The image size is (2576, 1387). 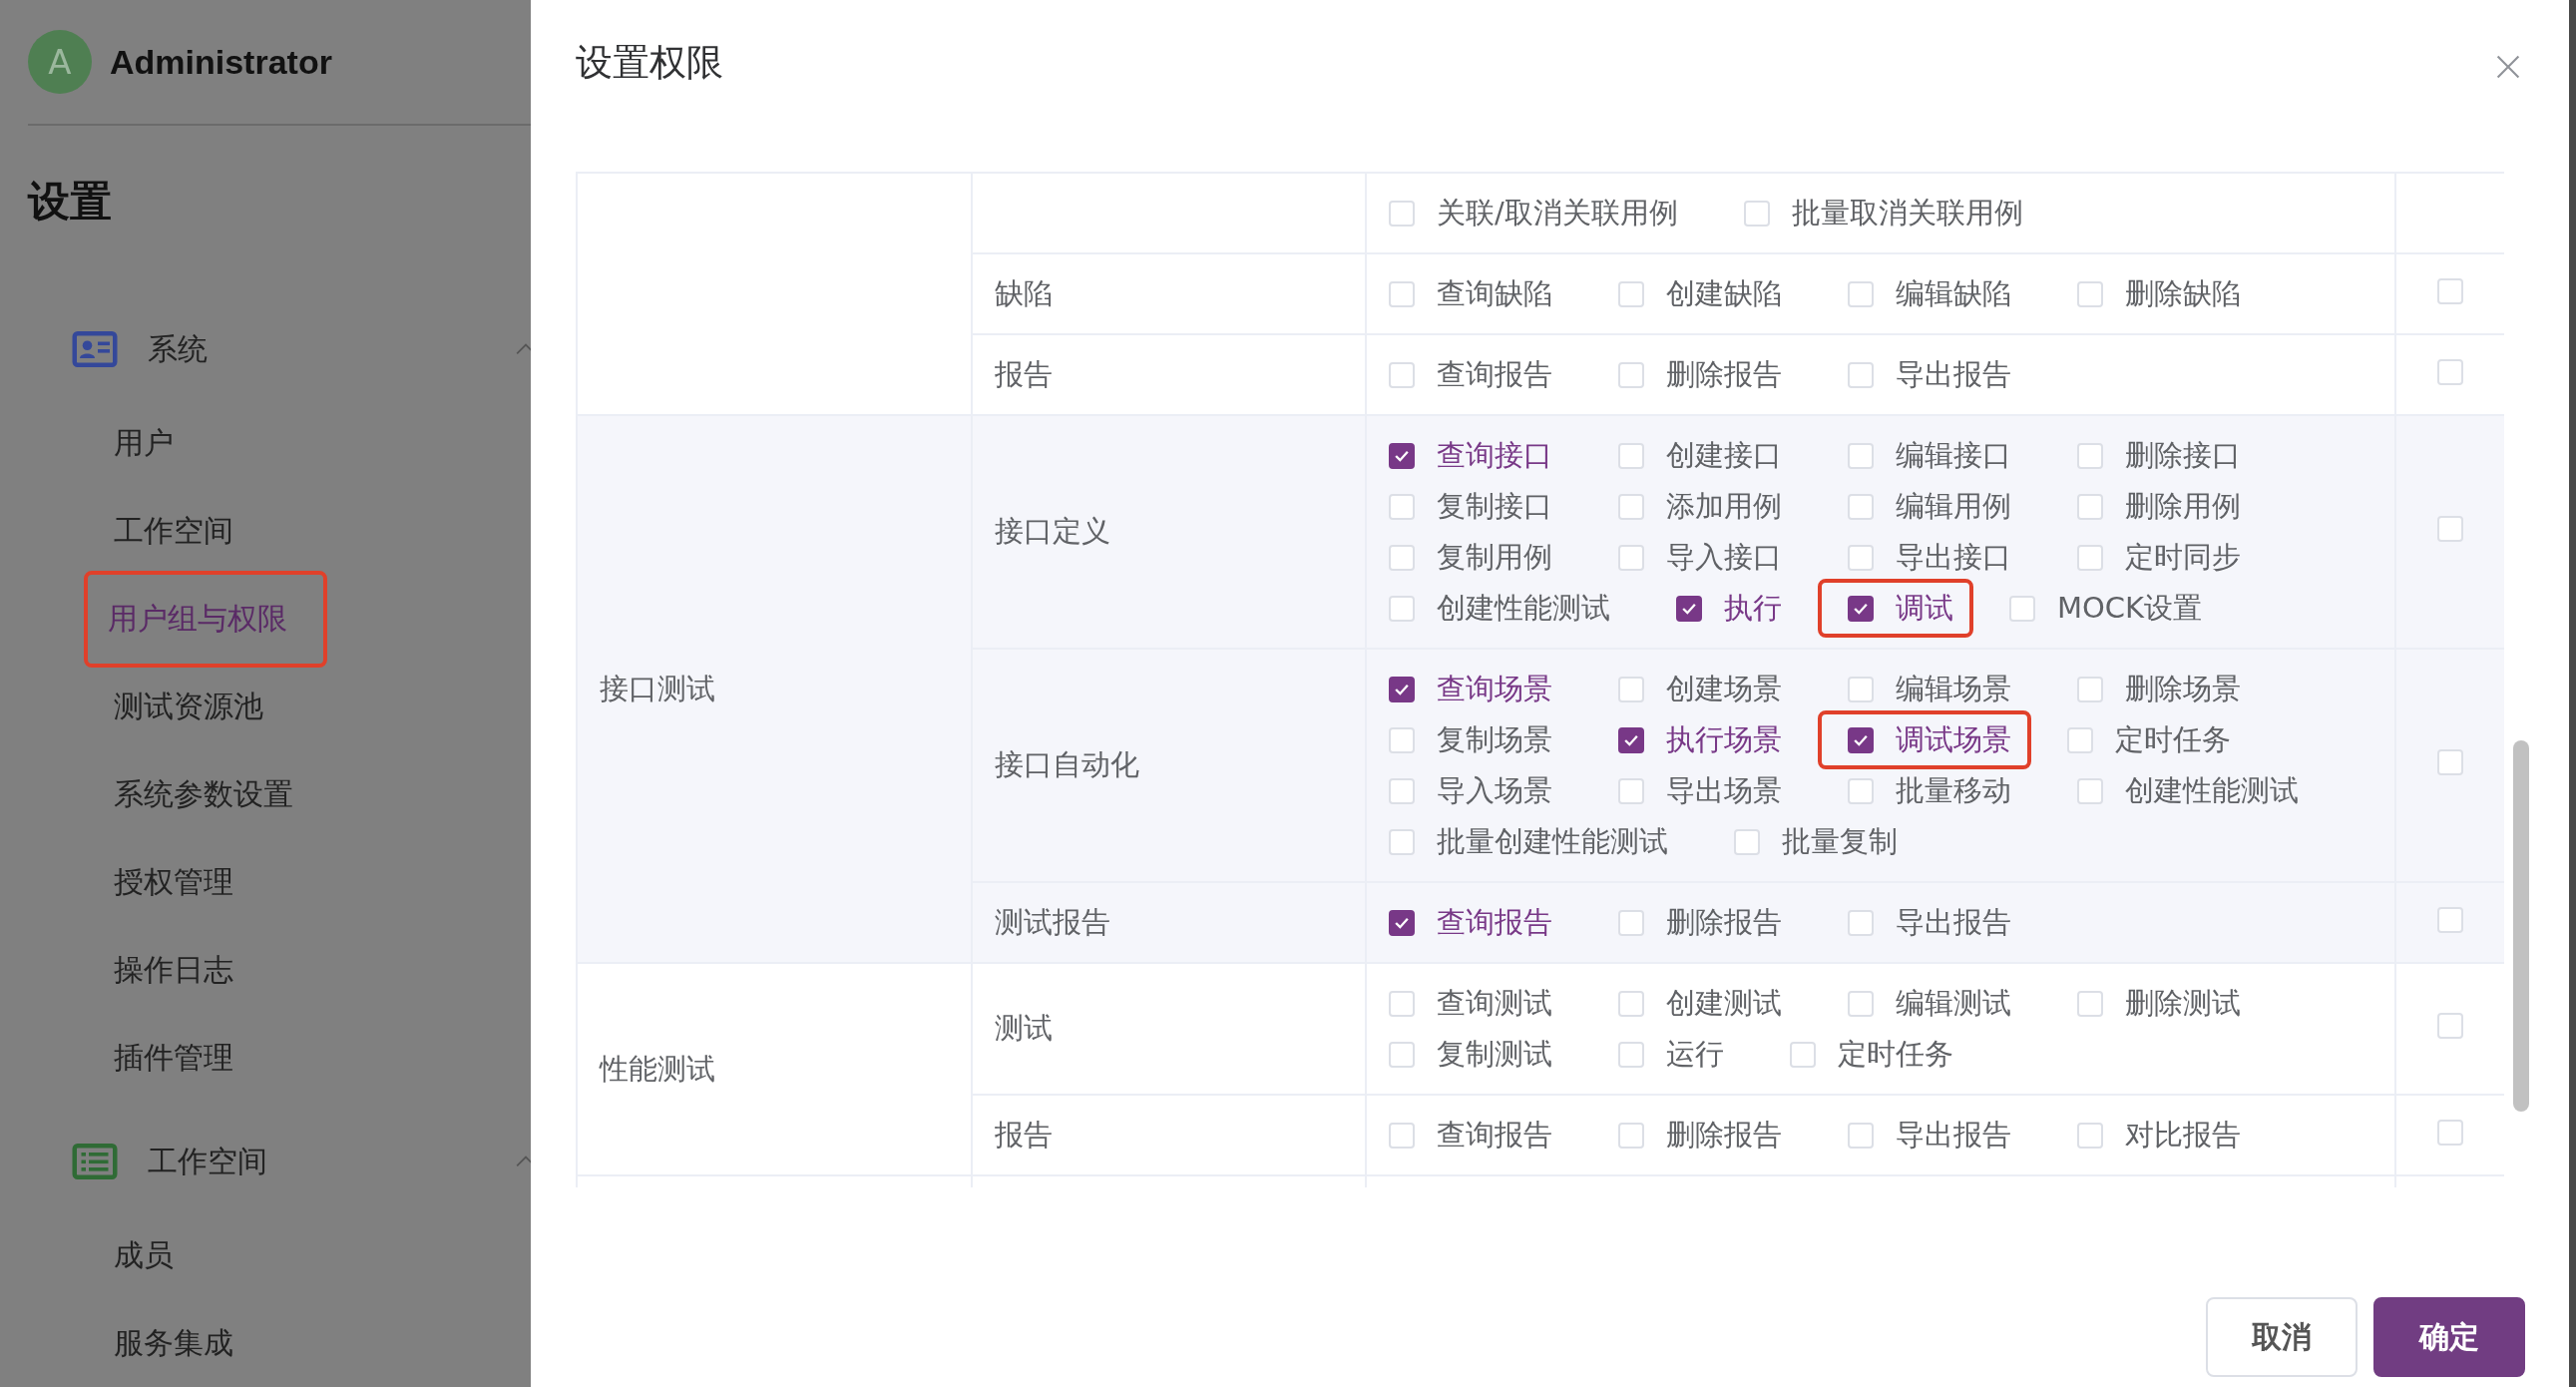 What do you see at coordinates (203, 794) in the screenshot?
I see `menu-item: 系统参数设置` at bounding box center [203, 794].